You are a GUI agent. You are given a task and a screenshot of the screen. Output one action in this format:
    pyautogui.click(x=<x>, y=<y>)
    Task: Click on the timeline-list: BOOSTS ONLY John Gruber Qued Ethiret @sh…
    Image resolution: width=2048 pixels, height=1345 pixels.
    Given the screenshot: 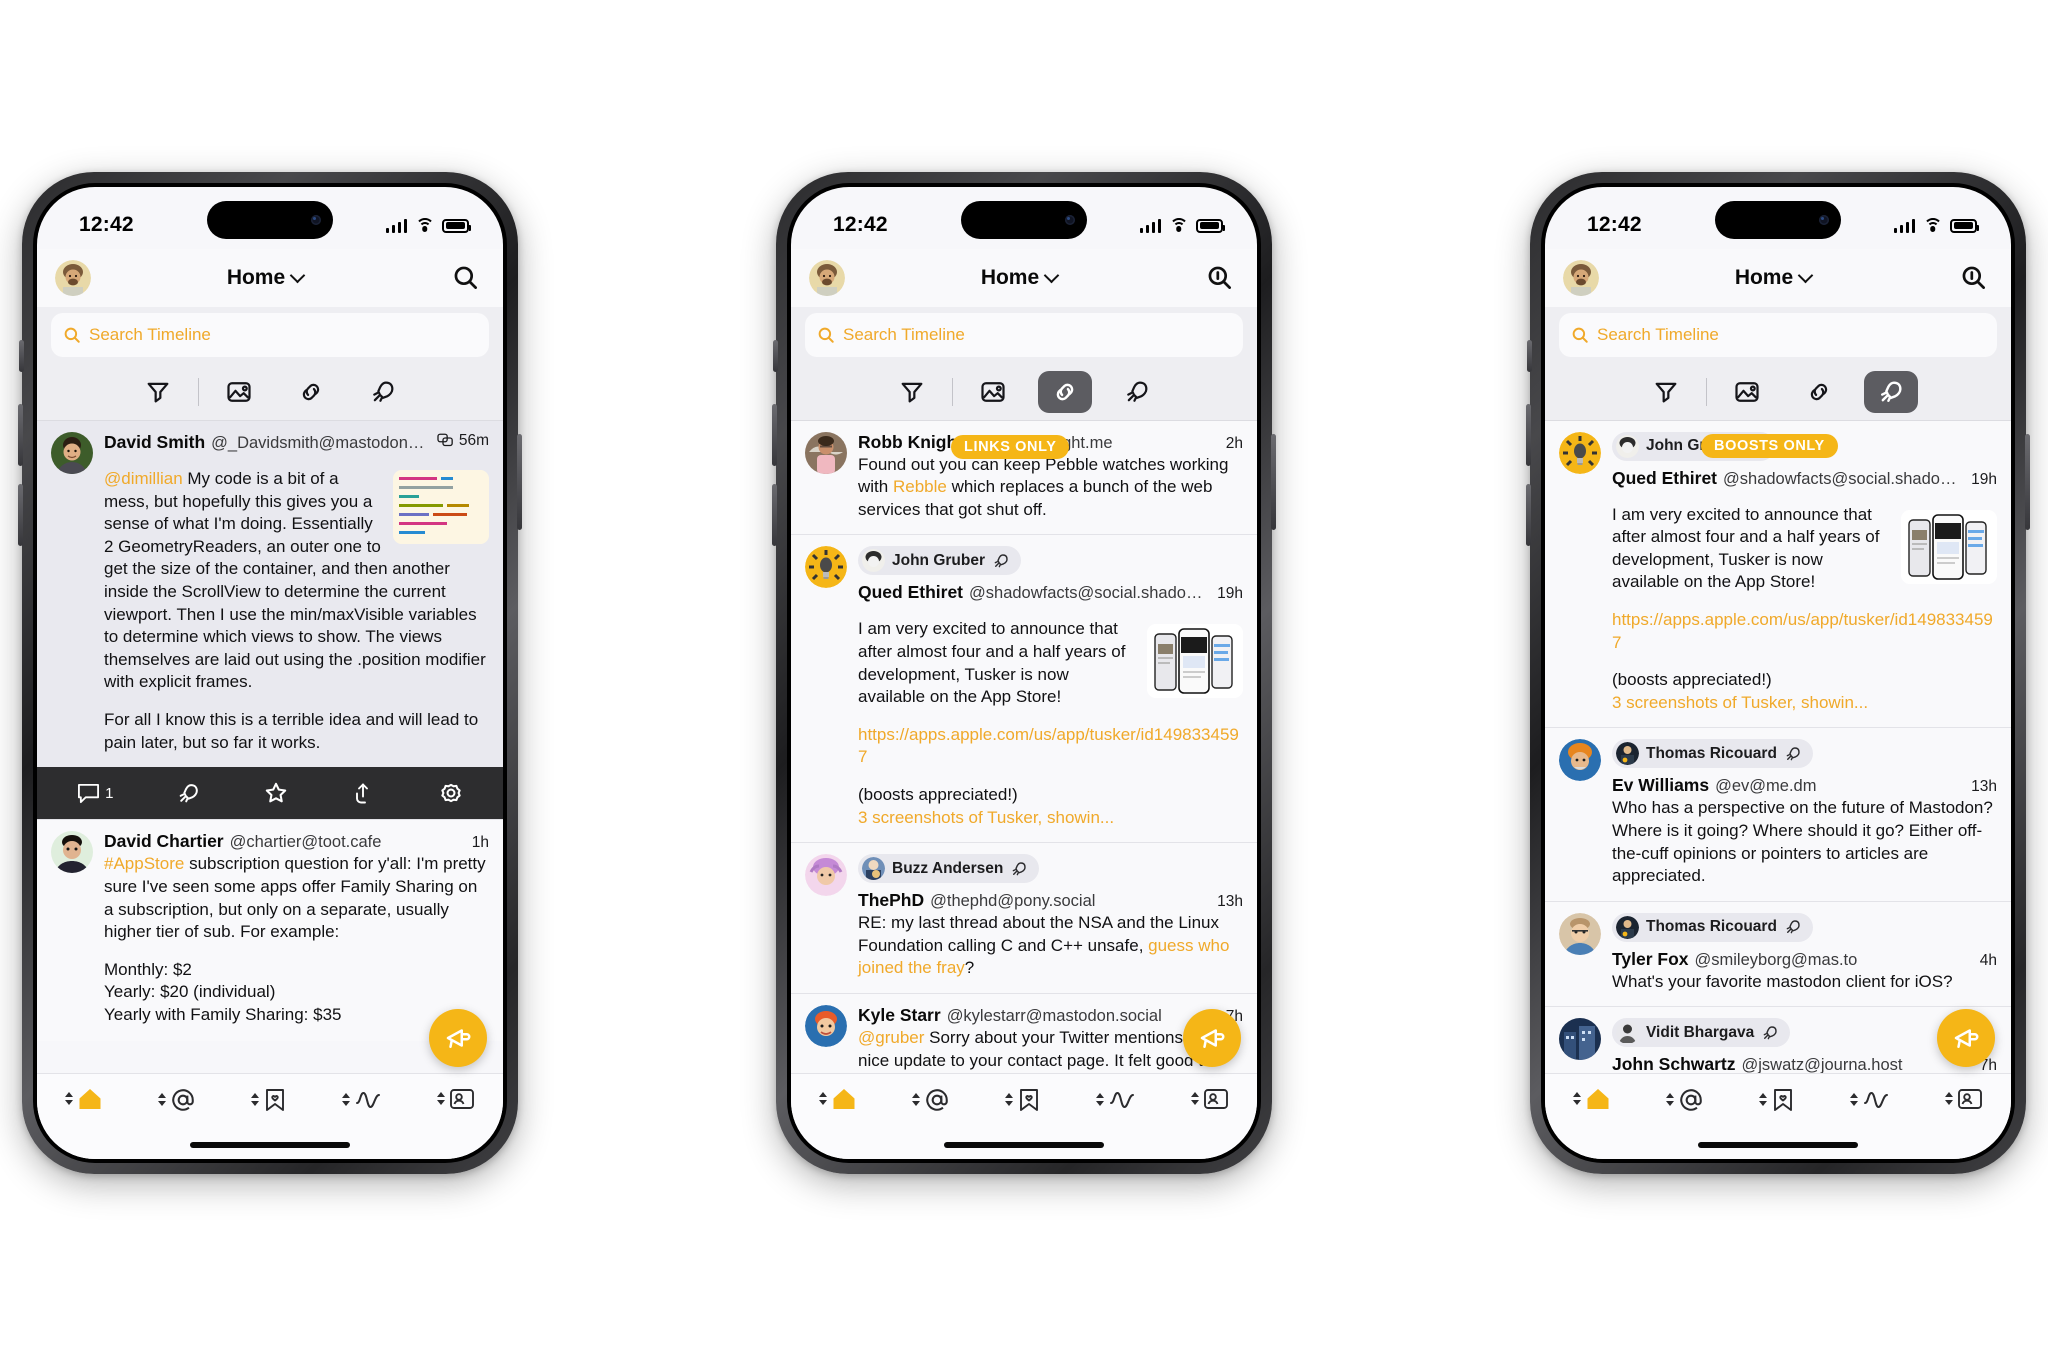 What is the action you would take?
    pyautogui.click(x=1778, y=754)
    